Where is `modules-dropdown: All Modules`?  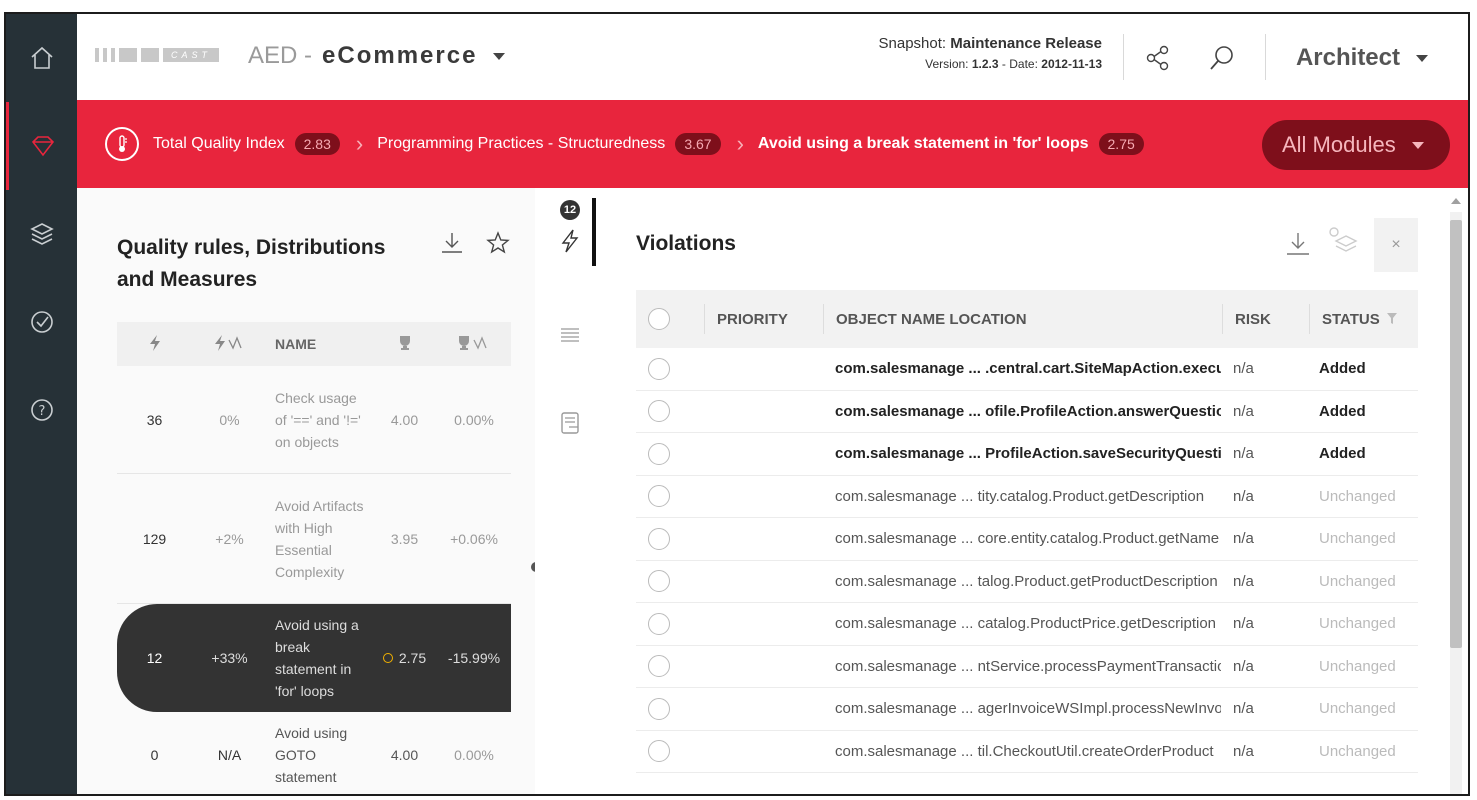 modules-dropdown: All Modules is located at coordinates (1356, 145).